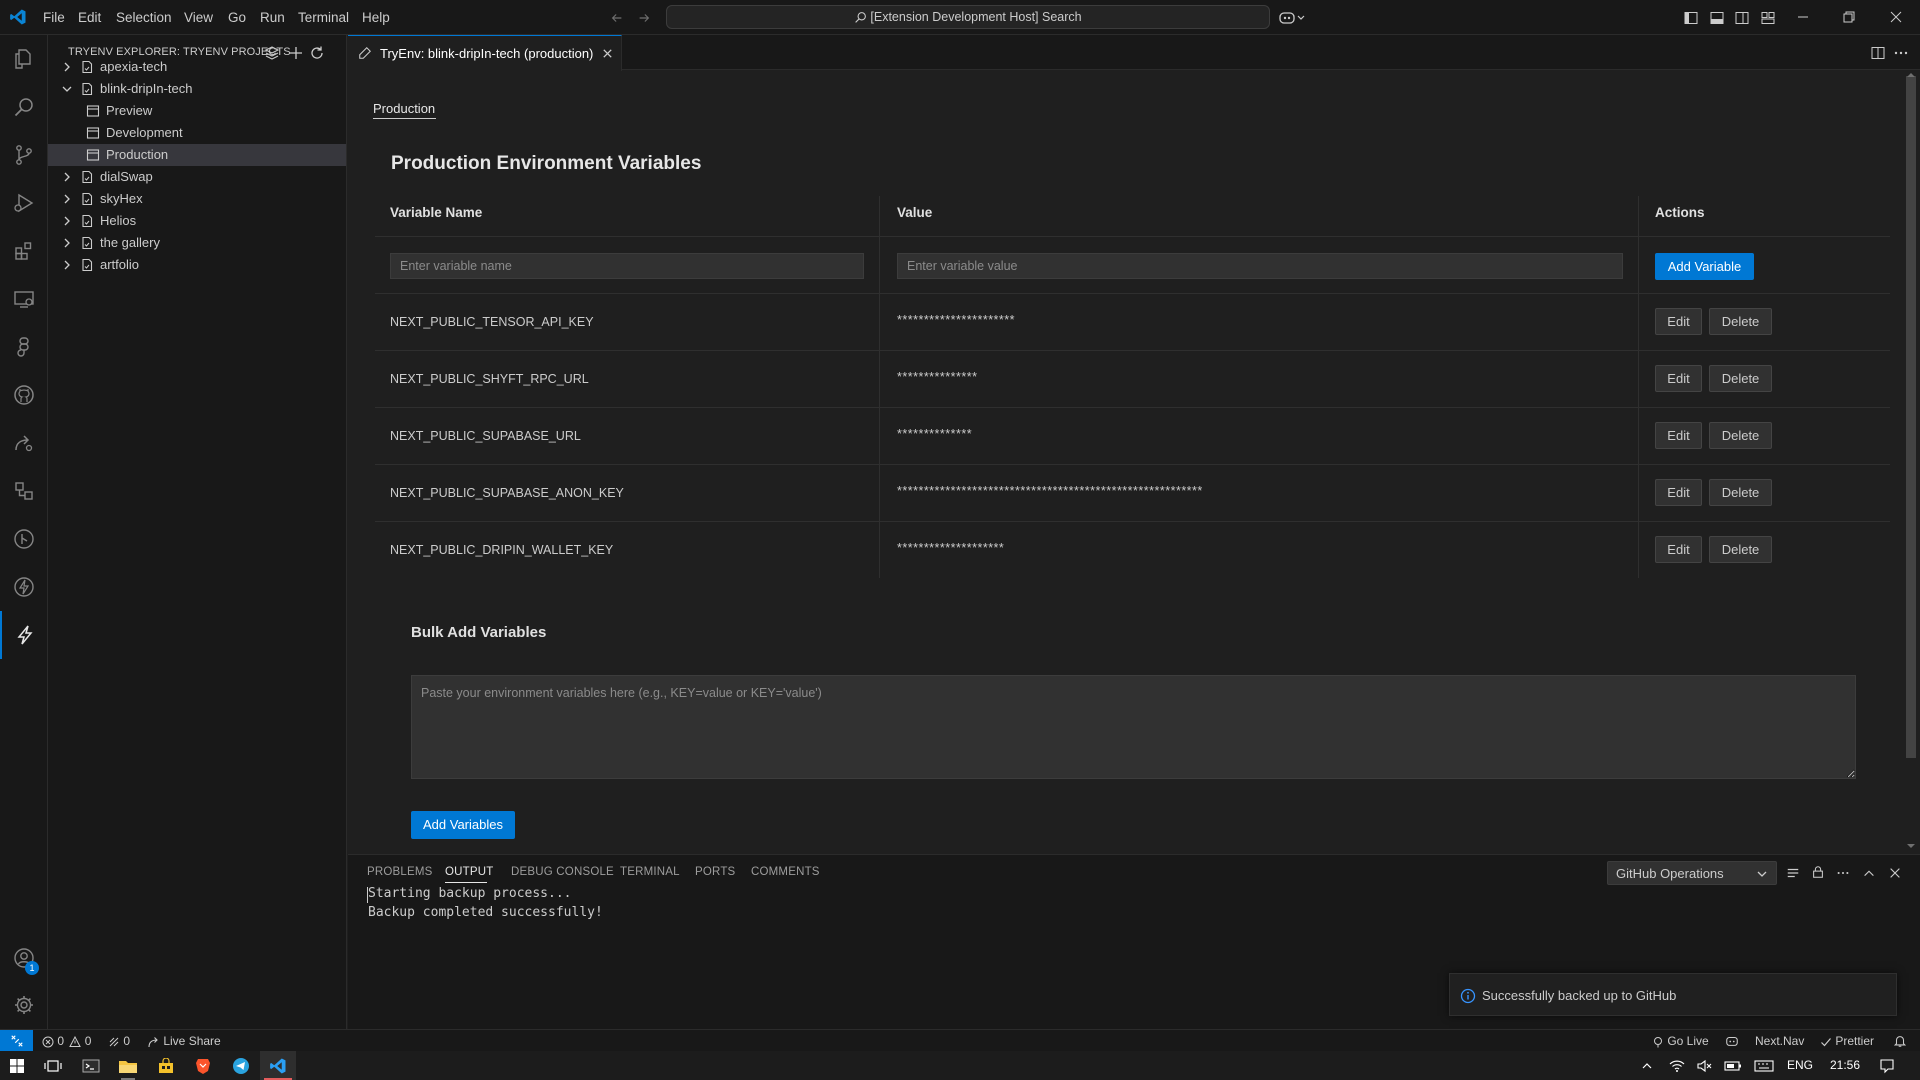 The image size is (1920, 1080). I want to click on go-live-status: Go Live, so click(1680, 1041).